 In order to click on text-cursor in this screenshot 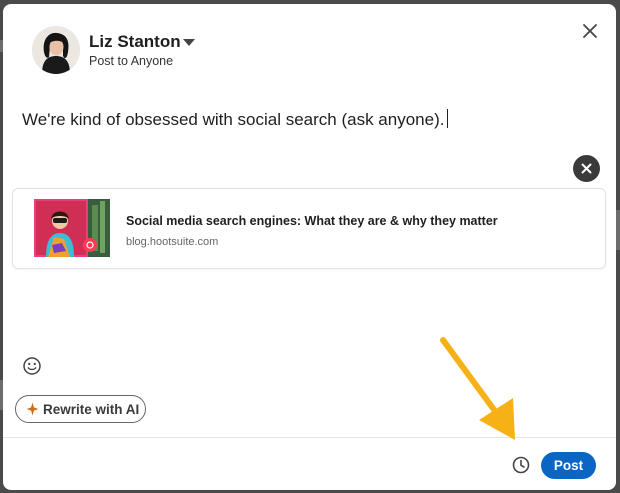, I will do `click(448, 118)`.